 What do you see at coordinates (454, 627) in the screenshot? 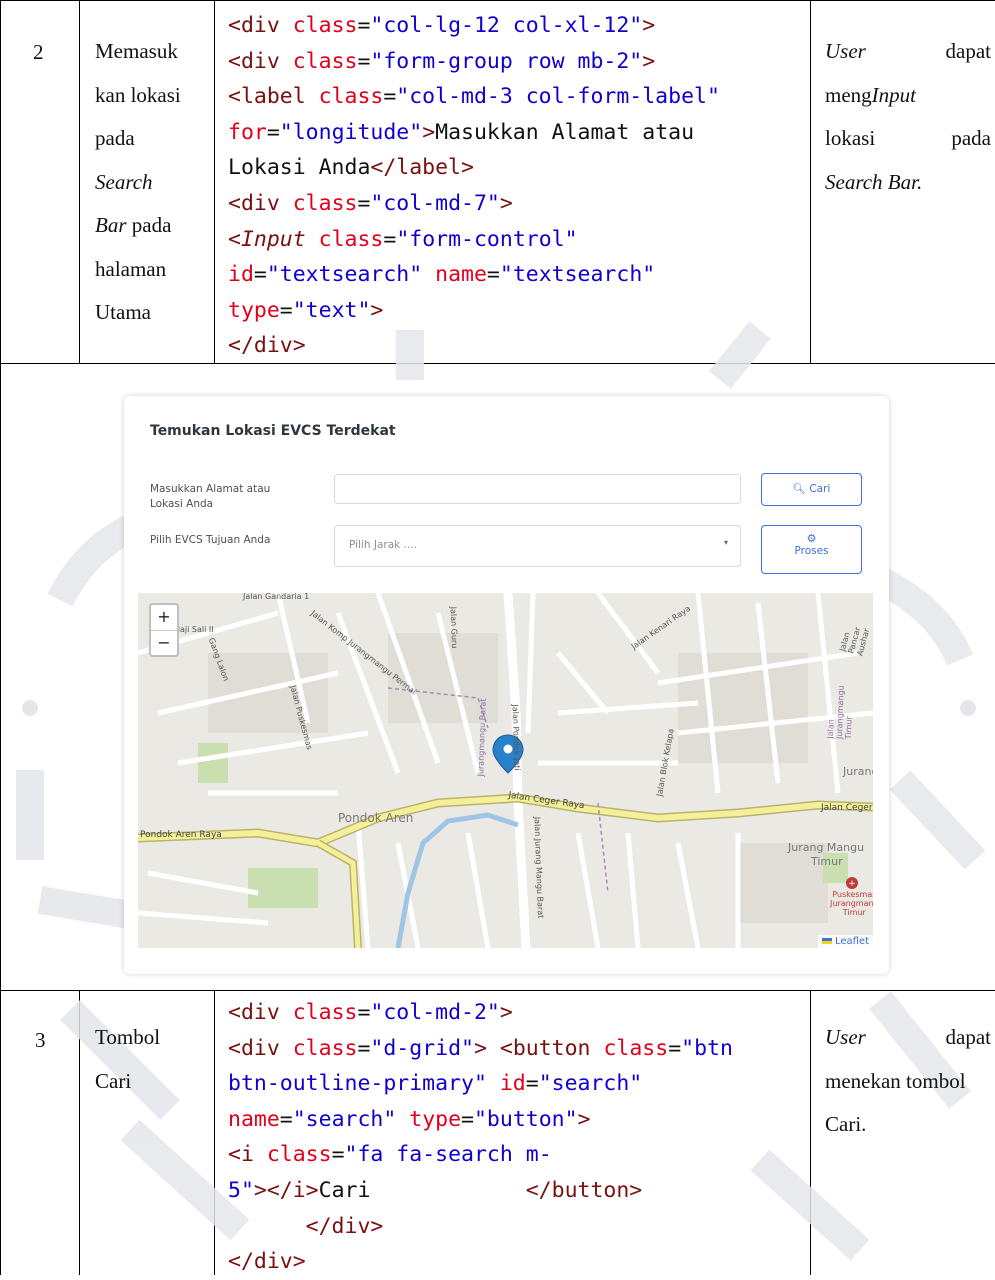
I see `map-label: Jalan Guru` at bounding box center [454, 627].